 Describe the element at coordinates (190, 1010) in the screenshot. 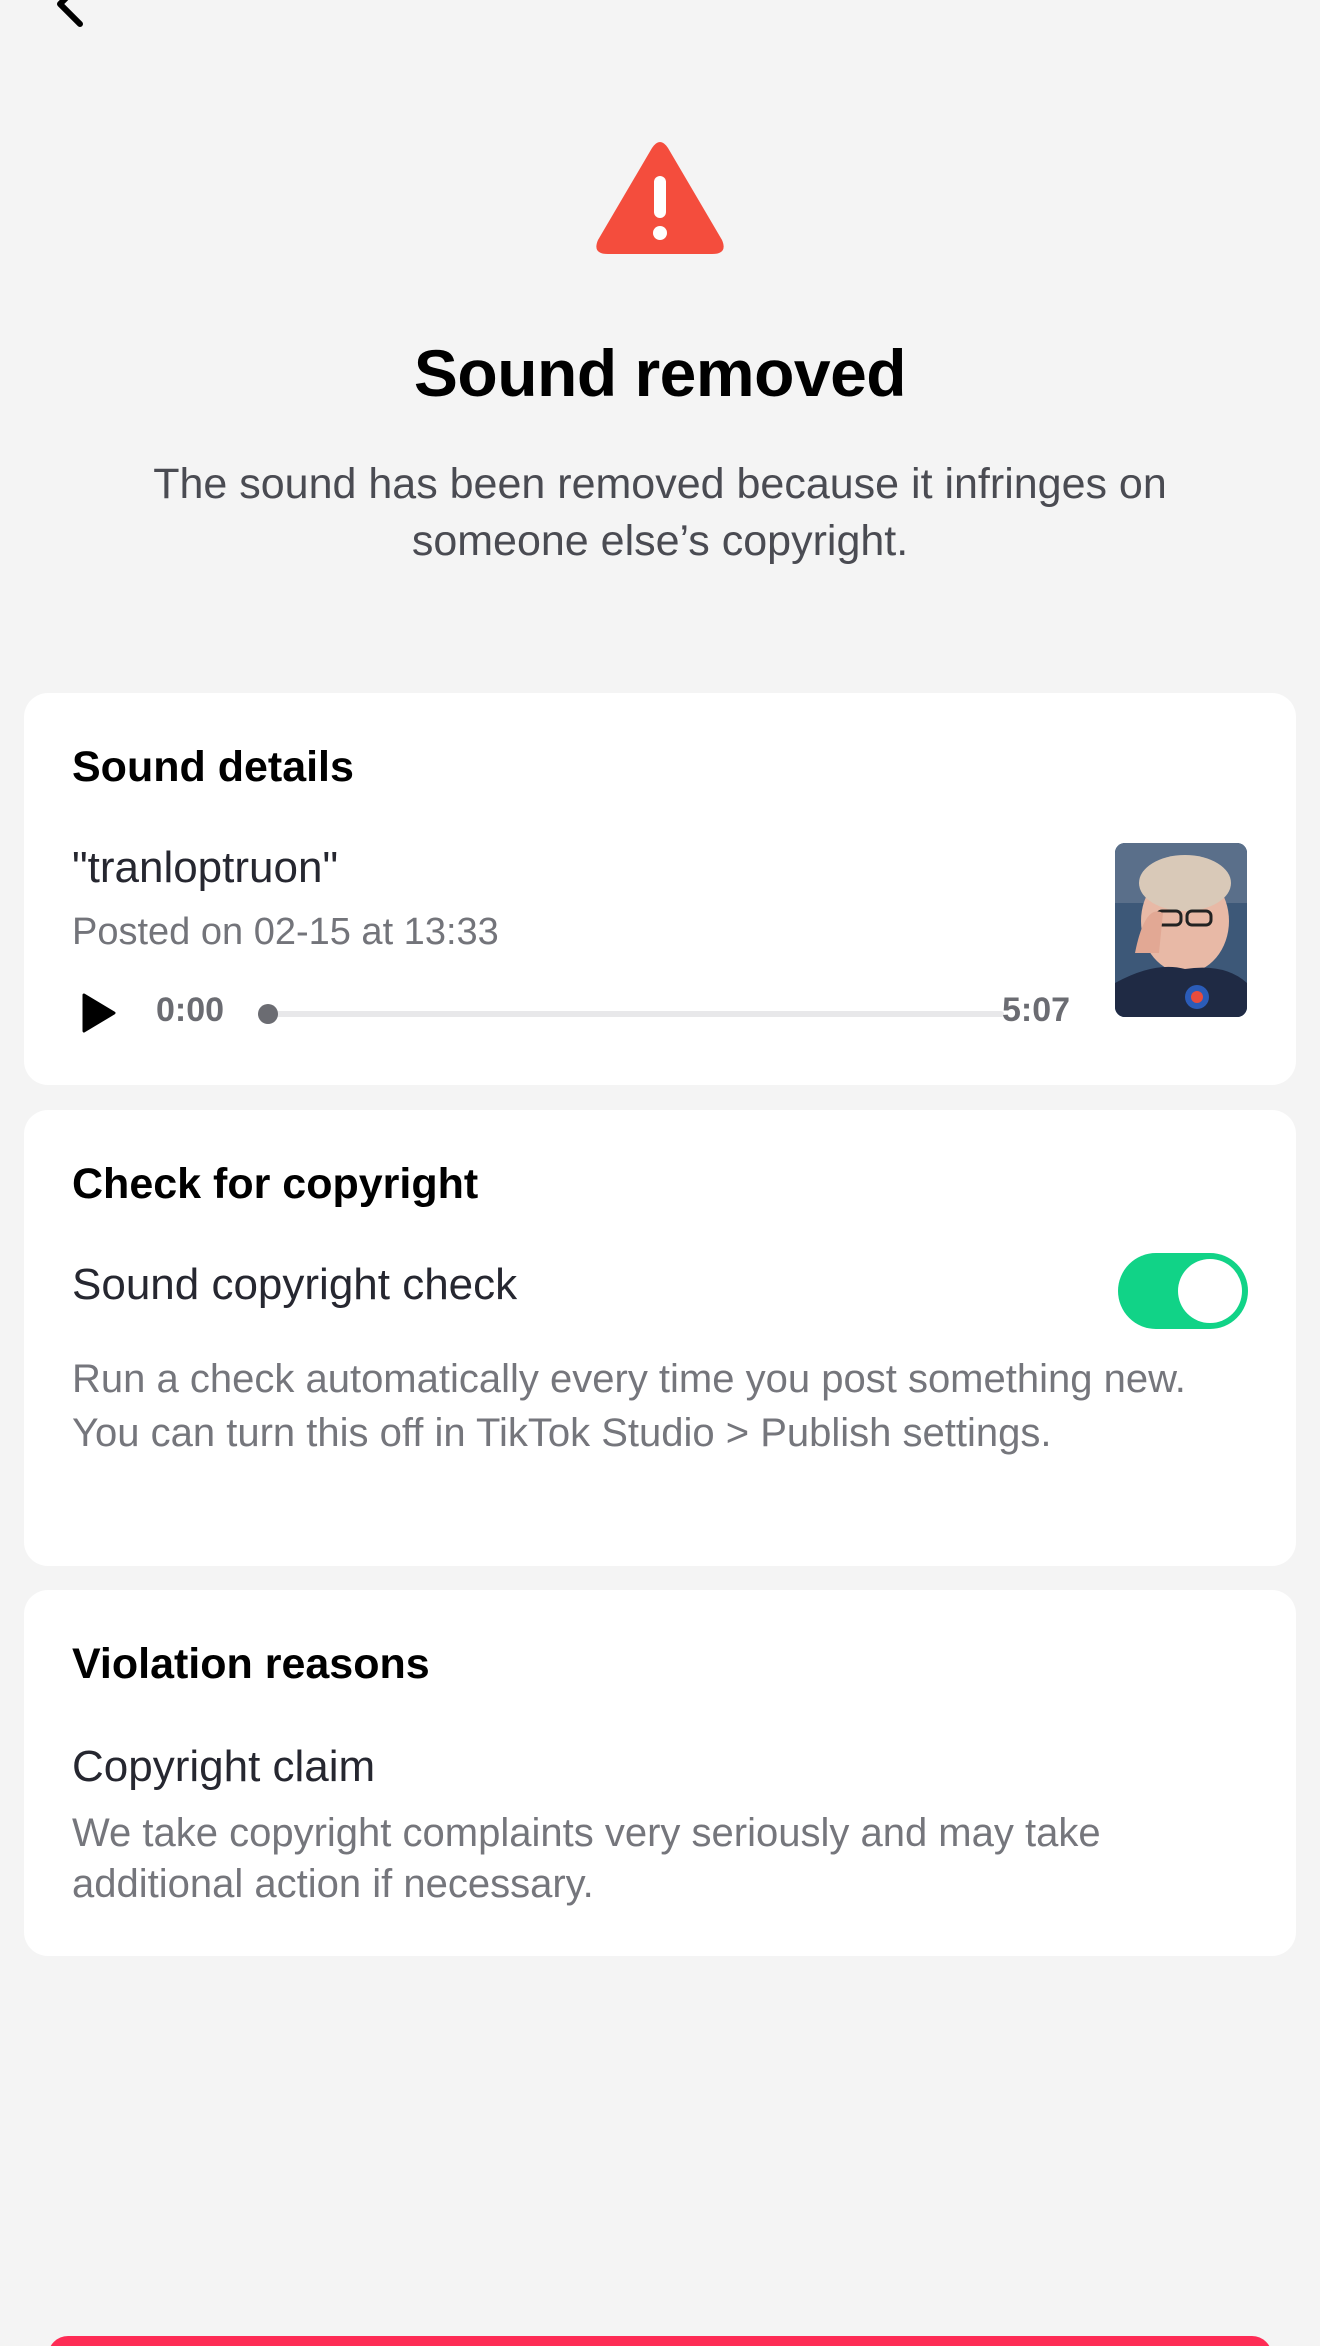

I see `current-time: 0:00` at that location.